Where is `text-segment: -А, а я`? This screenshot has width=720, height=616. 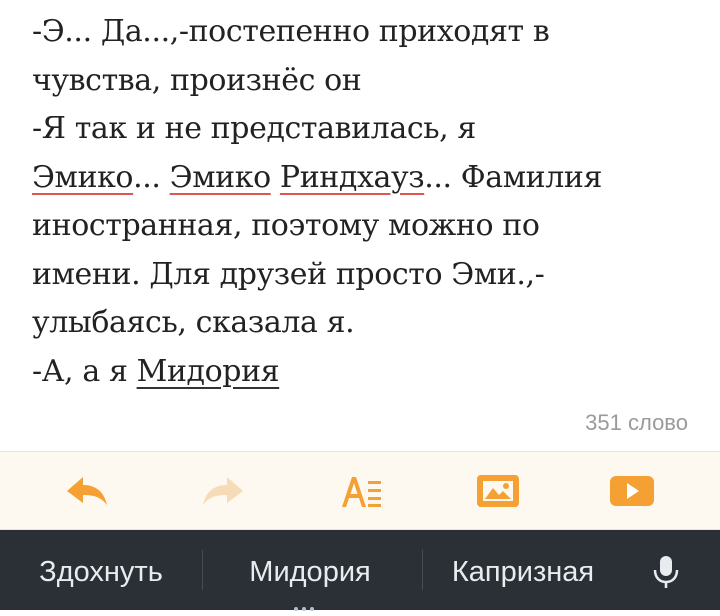
text-segment: -А, а я is located at coordinates (84, 371).